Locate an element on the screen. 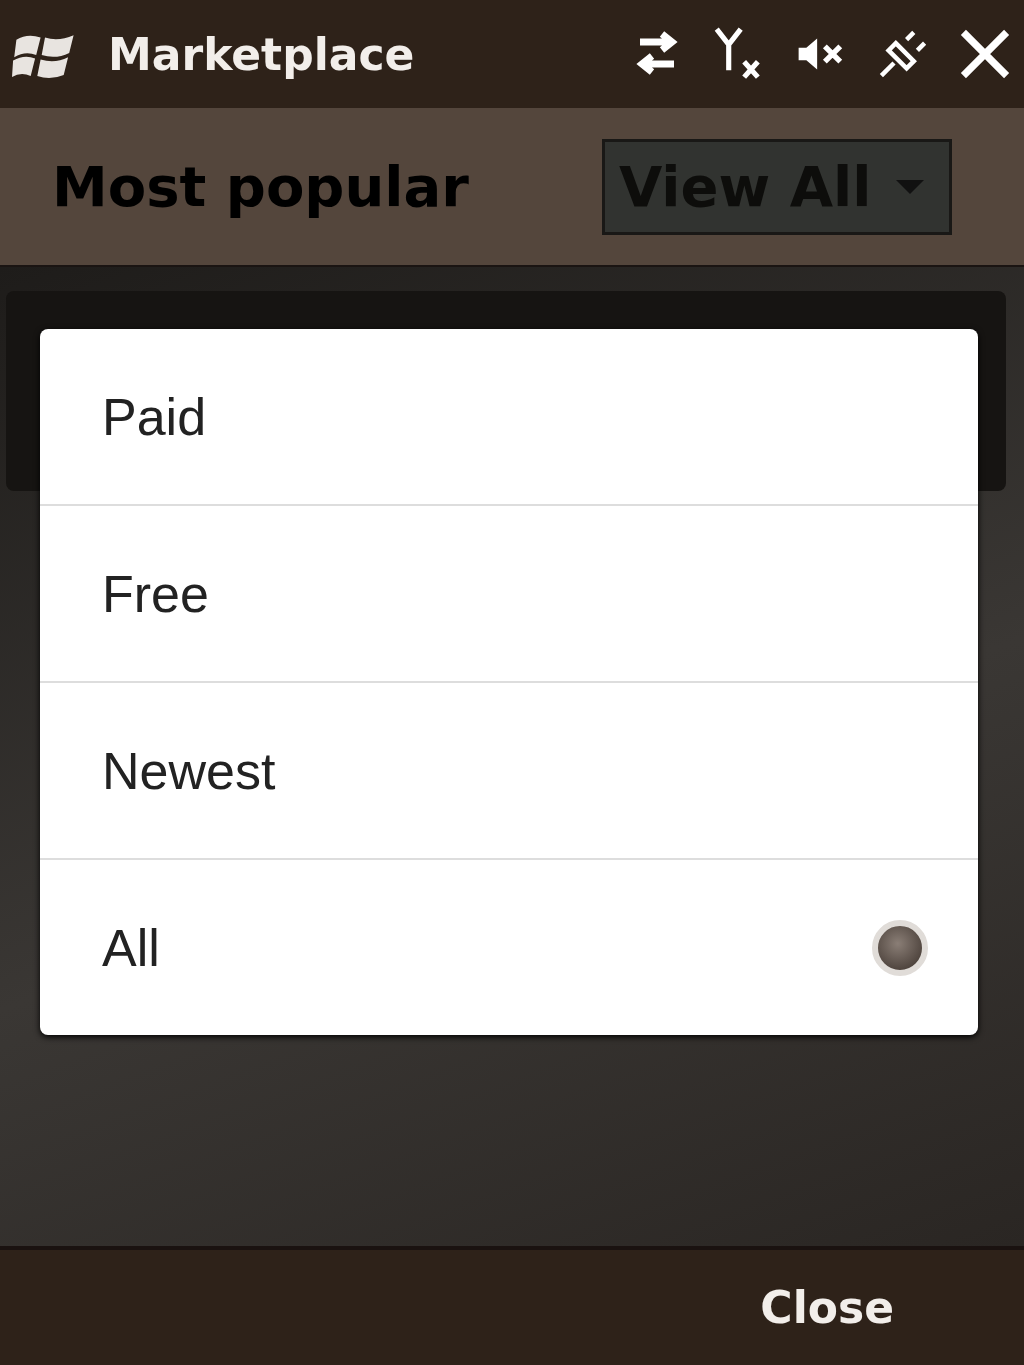 This screenshot has width=1024, height=1365. menu-item: Paid is located at coordinates (509, 416).